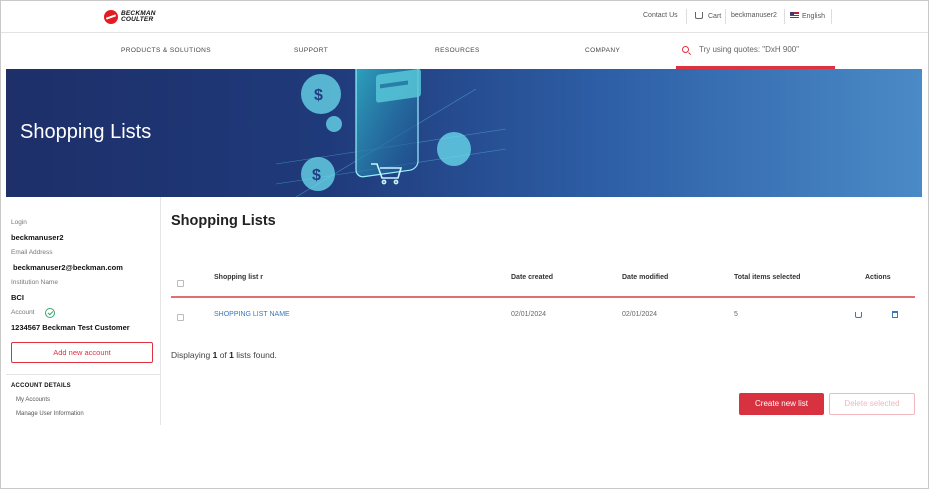  What do you see at coordinates (32, 252) in the screenshot?
I see `email-label: Email Address` at bounding box center [32, 252].